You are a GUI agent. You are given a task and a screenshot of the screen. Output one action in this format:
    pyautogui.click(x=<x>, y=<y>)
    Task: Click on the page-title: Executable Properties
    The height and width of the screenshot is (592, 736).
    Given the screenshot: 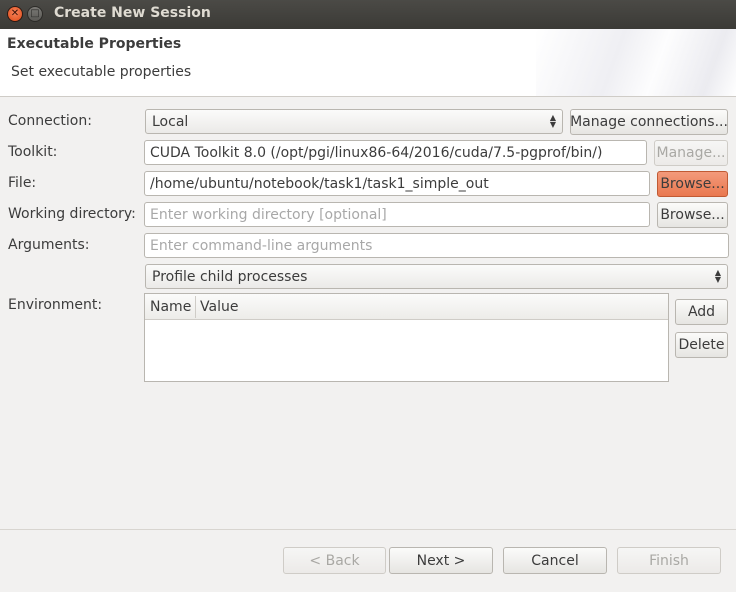 What is the action you would take?
    pyautogui.click(x=94, y=44)
    